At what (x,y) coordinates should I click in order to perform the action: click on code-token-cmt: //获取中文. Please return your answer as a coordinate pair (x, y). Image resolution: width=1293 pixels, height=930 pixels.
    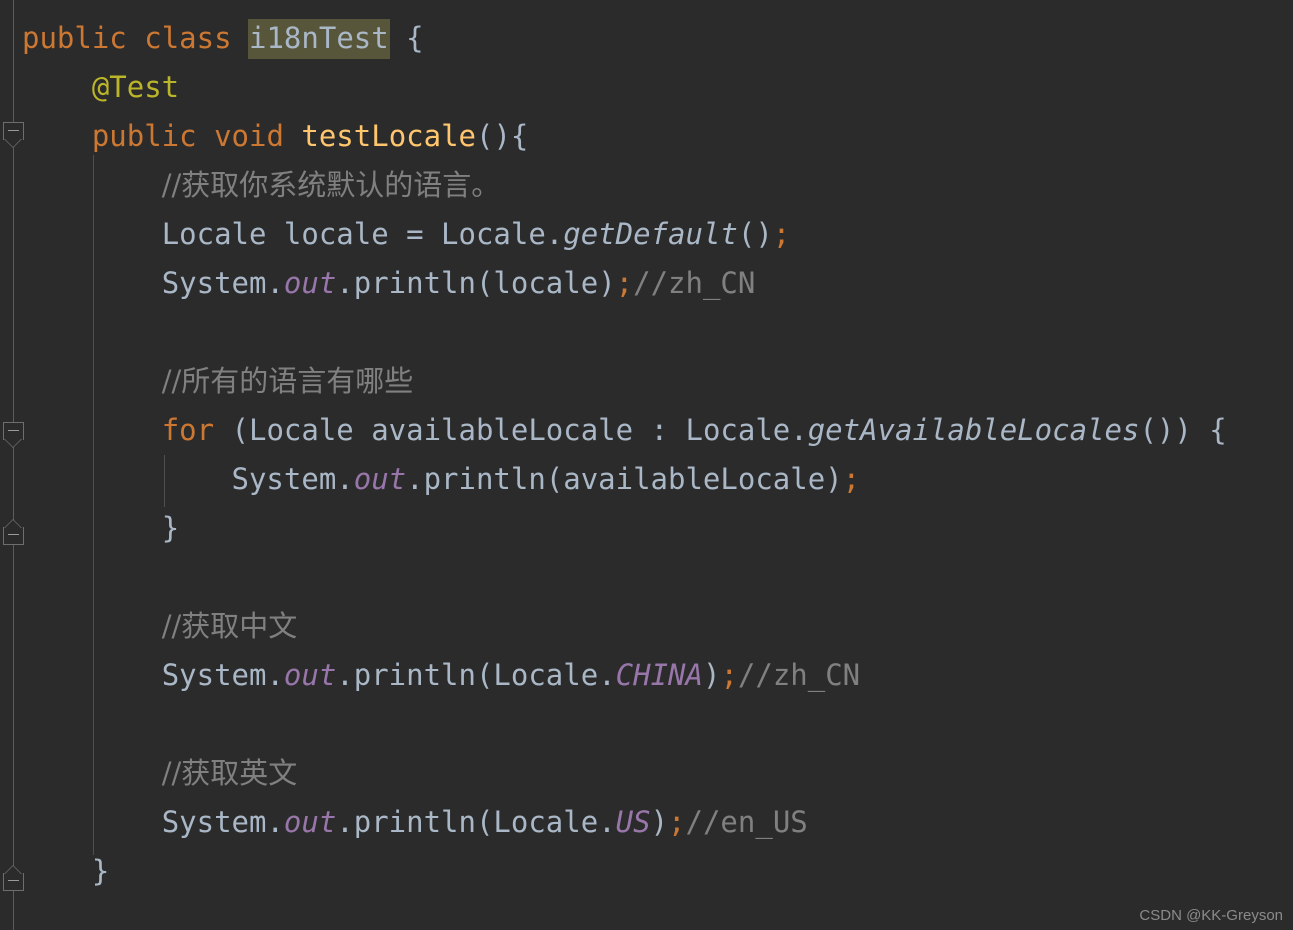
    Looking at the image, I should click on (229, 626).